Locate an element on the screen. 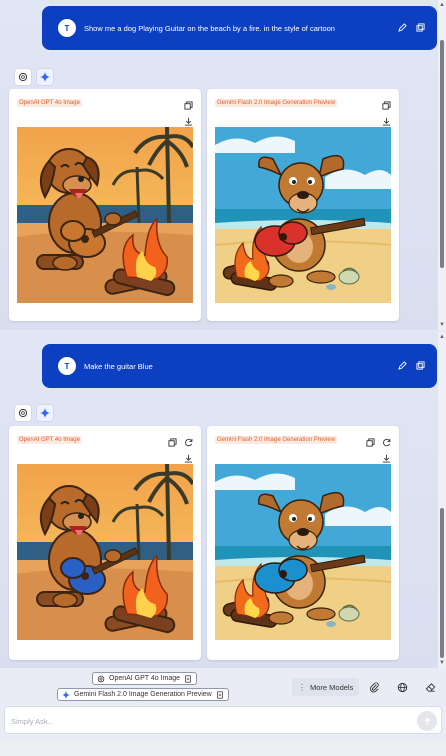 The image size is (446, 756). chip-label: OpenAI GPT 4o Image is located at coordinates (145, 678).